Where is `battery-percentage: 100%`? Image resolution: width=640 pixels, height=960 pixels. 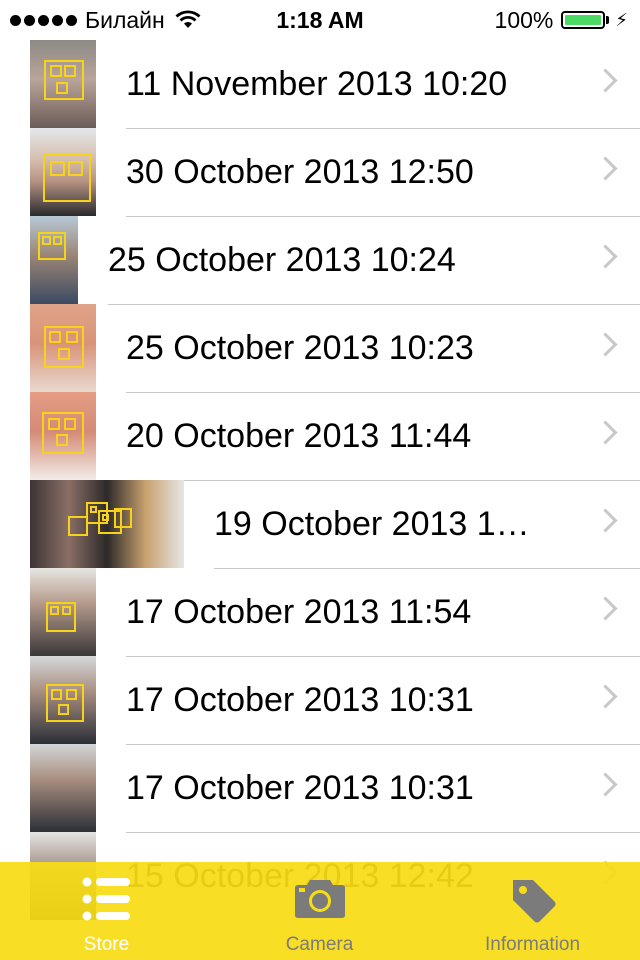 battery-percentage: 100% is located at coordinates (524, 20).